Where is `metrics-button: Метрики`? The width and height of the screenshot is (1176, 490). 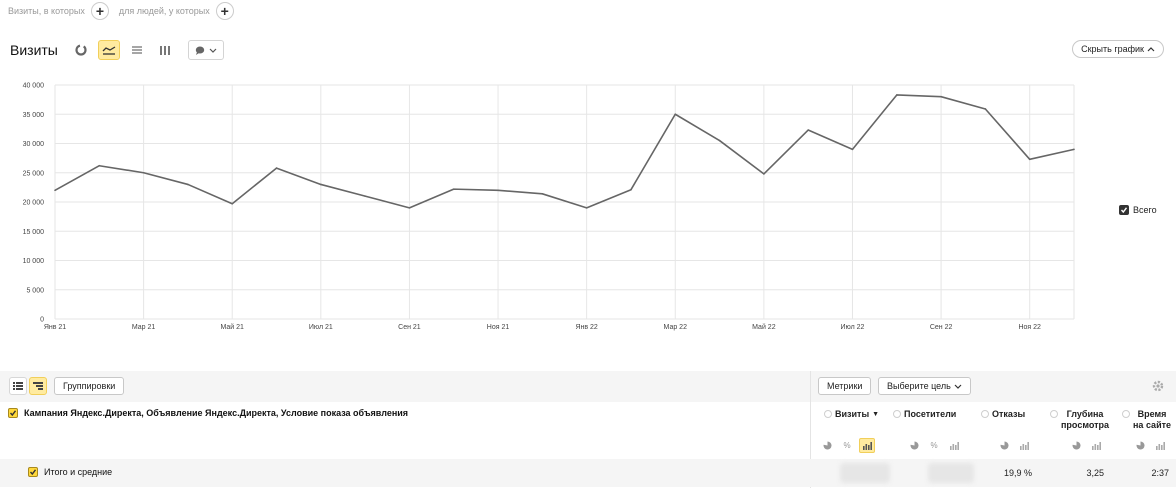 metrics-button: Метрики is located at coordinates (845, 386).